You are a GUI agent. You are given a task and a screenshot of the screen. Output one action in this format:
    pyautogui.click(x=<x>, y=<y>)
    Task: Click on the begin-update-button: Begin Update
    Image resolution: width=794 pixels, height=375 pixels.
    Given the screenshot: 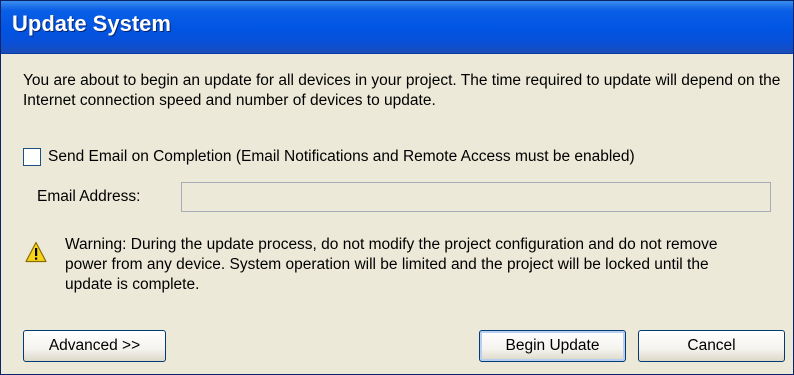 What is the action you would take?
    pyautogui.click(x=552, y=346)
    